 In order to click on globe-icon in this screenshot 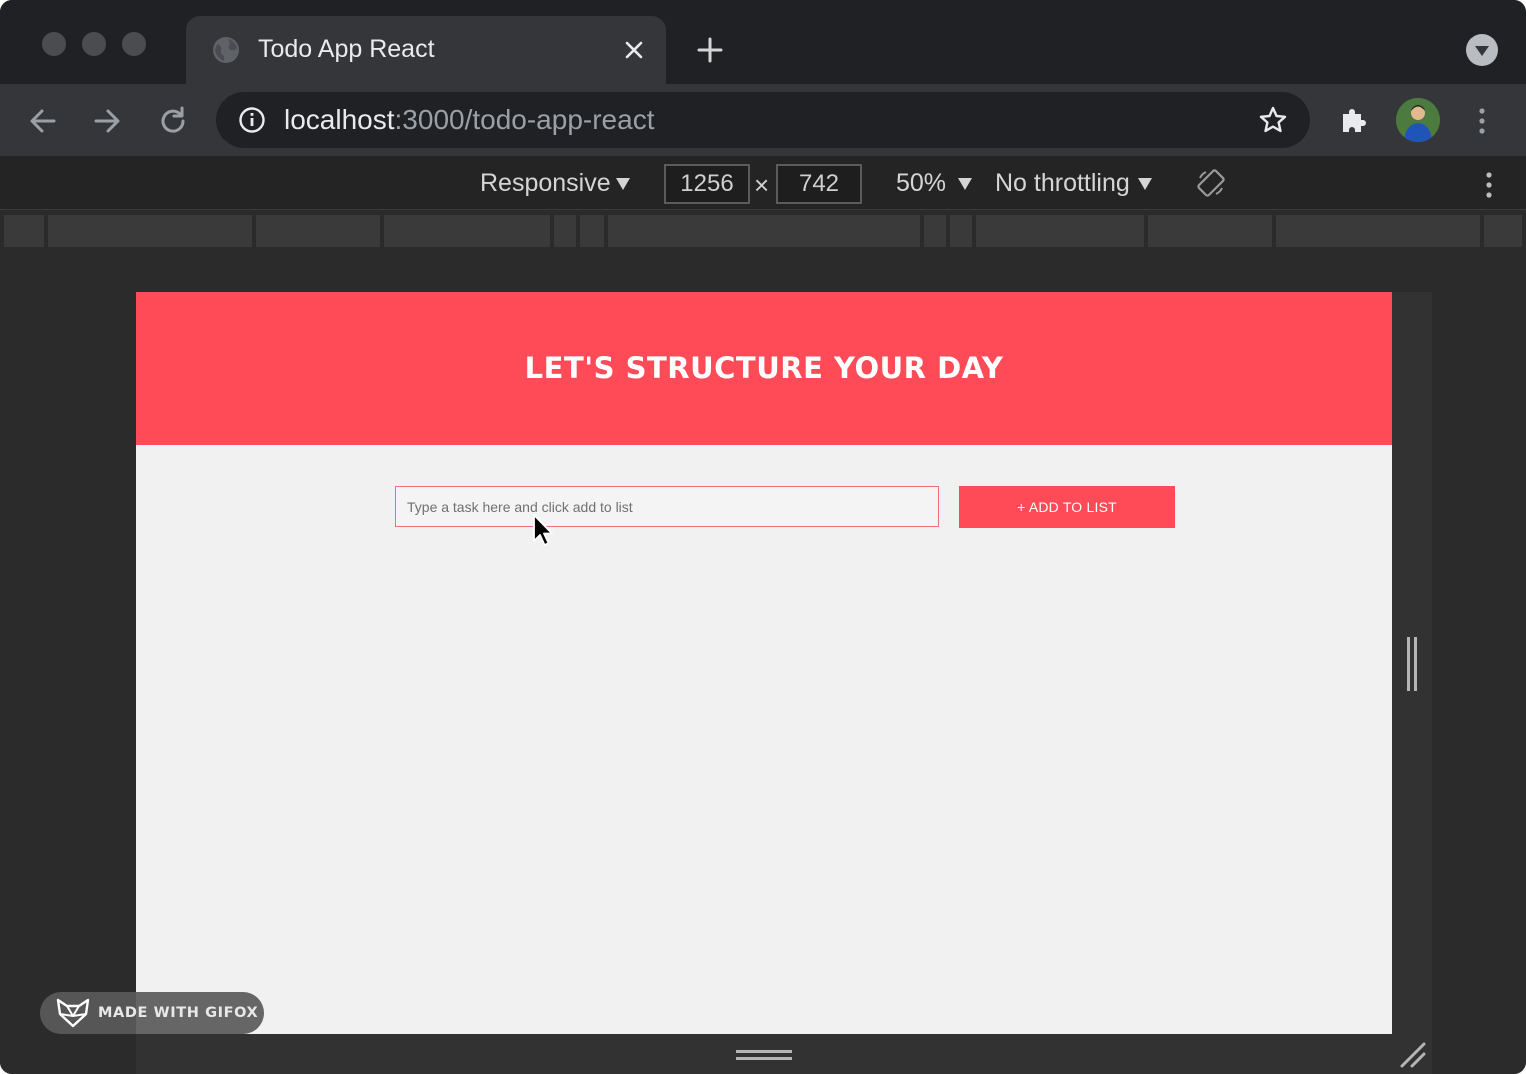, I will do `click(226, 50)`.